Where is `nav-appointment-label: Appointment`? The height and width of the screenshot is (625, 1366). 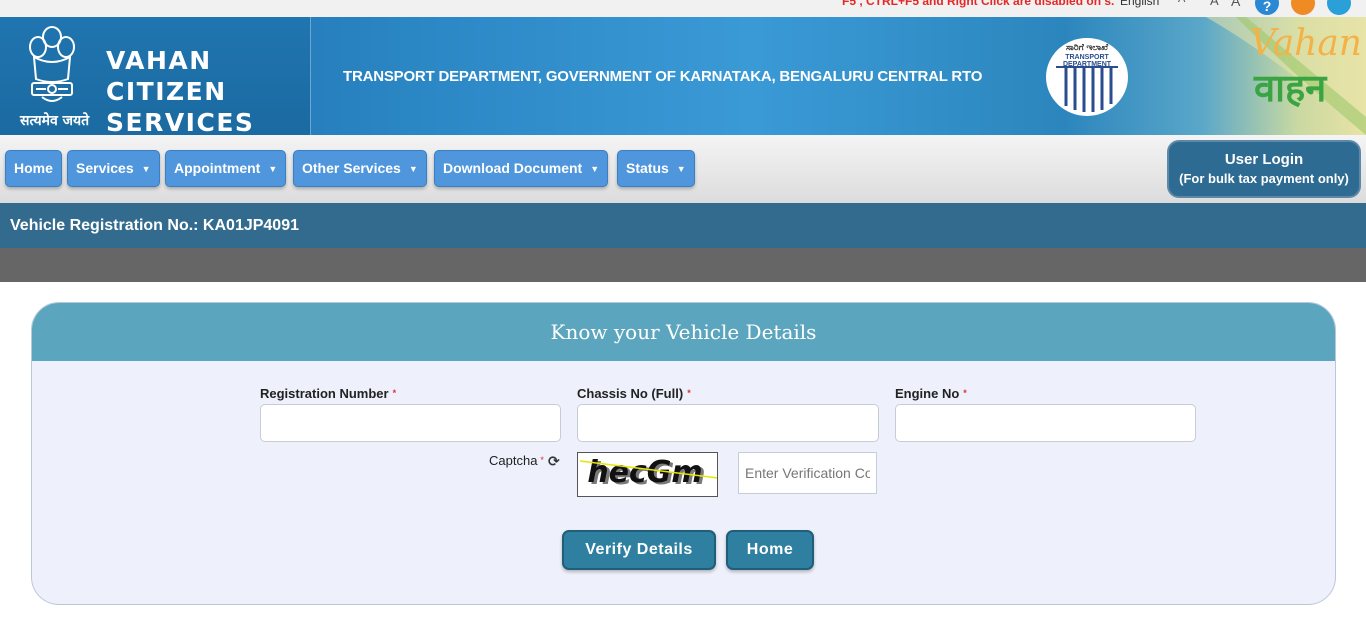 nav-appointment-label: Appointment is located at coordinates (217, 168).